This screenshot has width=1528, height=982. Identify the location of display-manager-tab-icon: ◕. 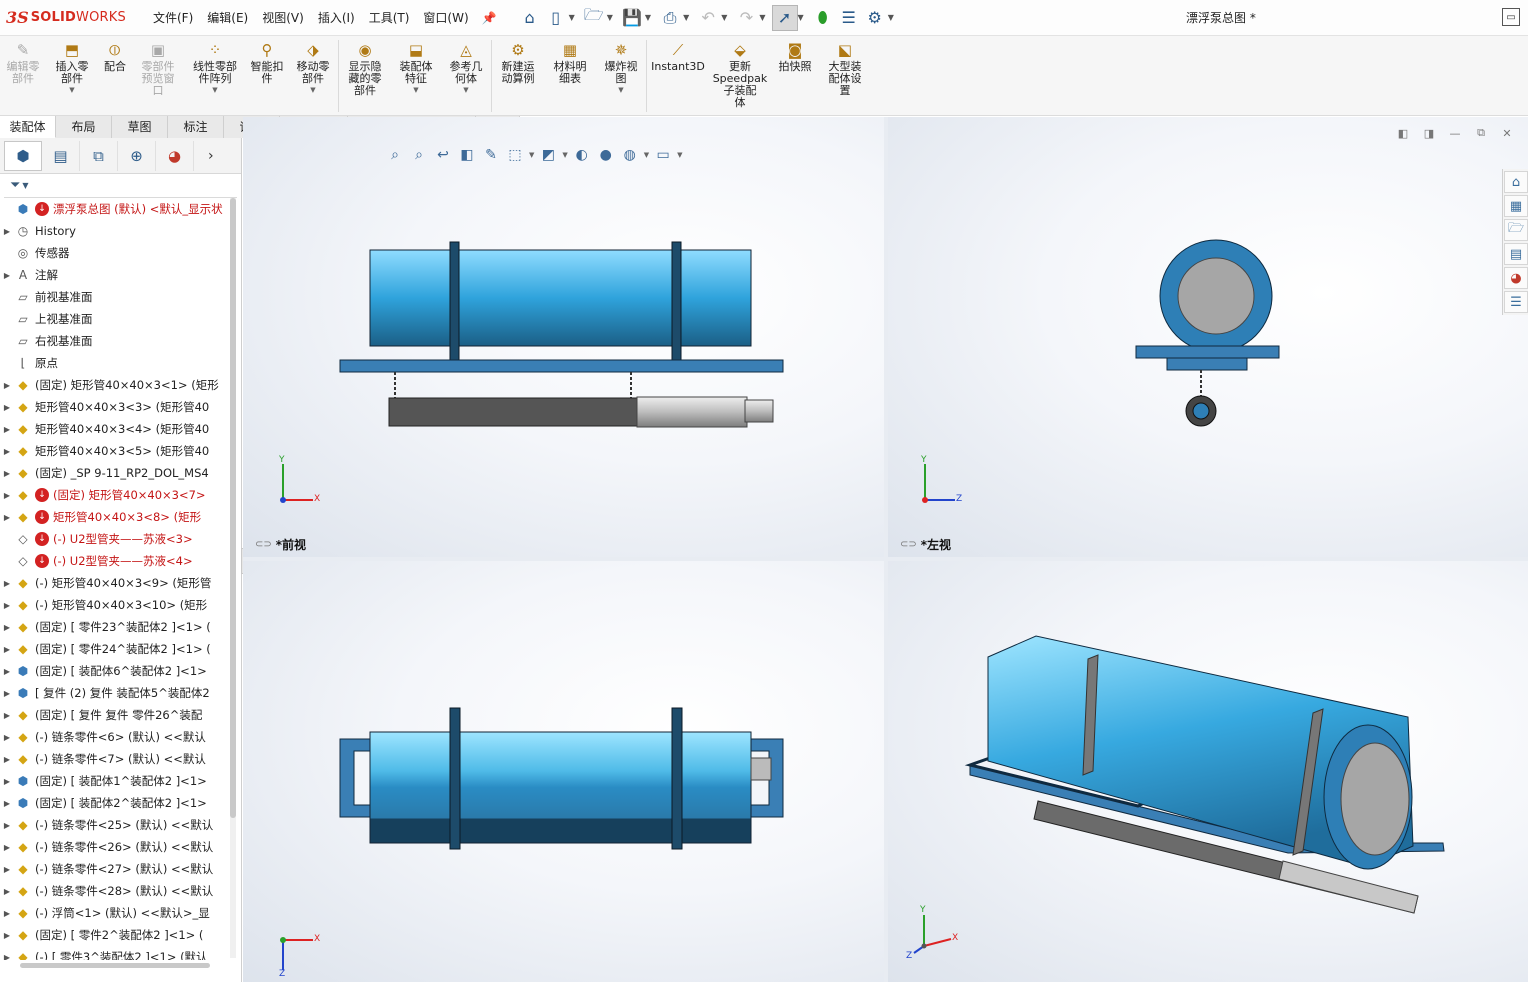
(175, 155).